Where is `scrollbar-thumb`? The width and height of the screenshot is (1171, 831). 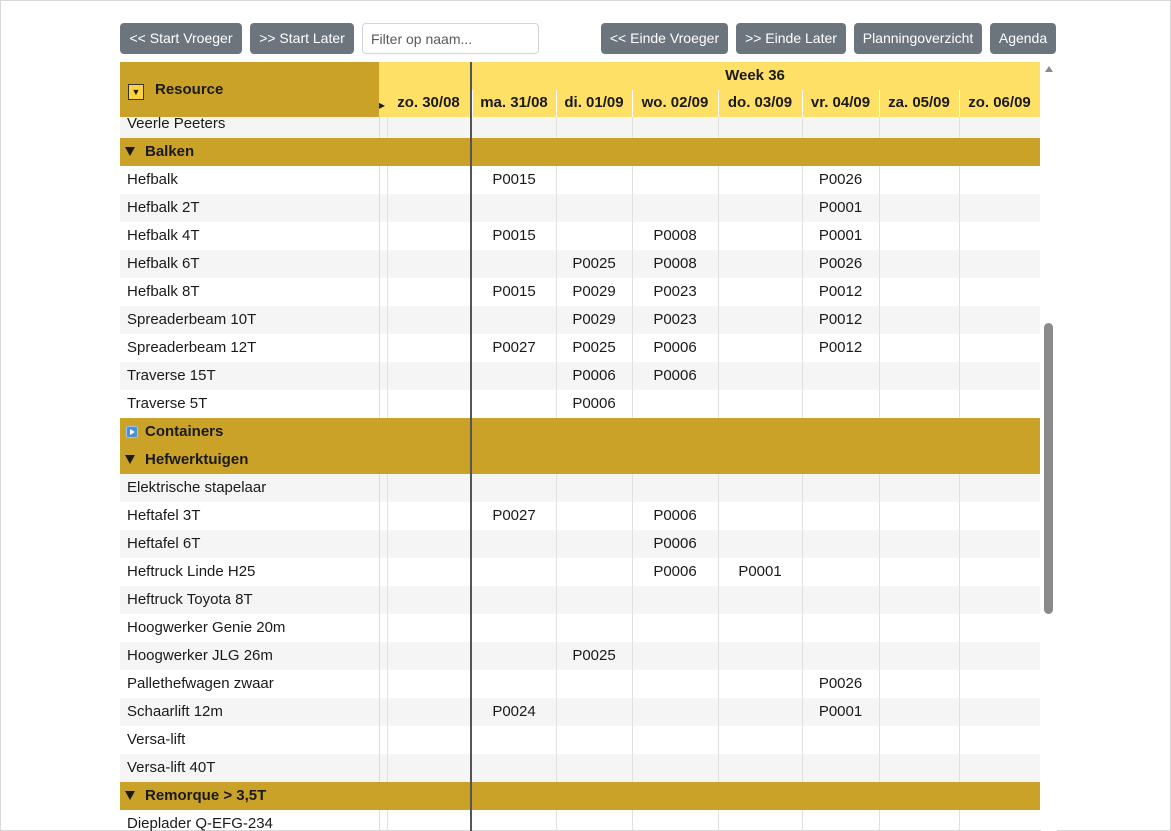 scrollbar-thumb is located at coordinates (1048, 468).